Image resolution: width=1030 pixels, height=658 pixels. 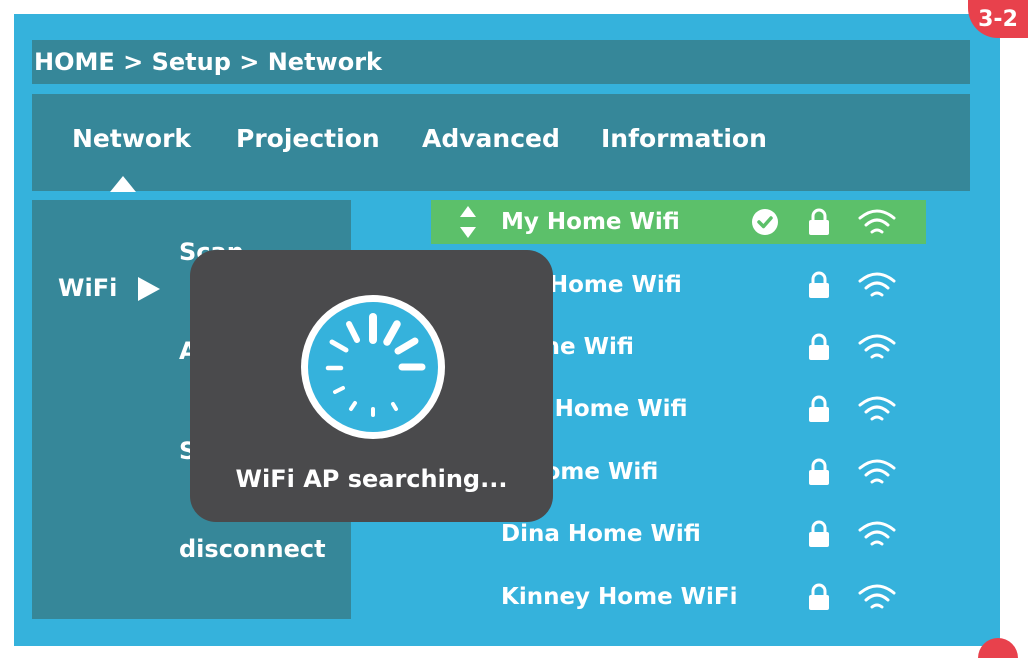 What do you see at coordinates (468, 222) in the screenshot?
I see `sort-arrows-icon` at bounding box center [468, 222].